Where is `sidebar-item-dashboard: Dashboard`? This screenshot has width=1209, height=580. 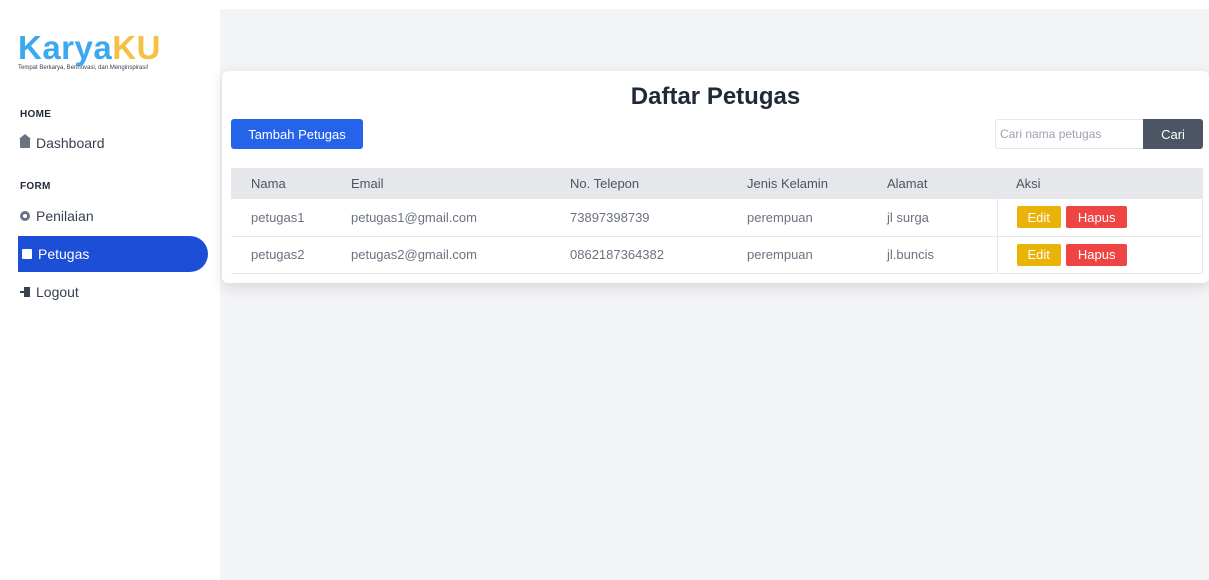
sidebar-item-dashboard: Dashboard is located at coordinates (61, 143).